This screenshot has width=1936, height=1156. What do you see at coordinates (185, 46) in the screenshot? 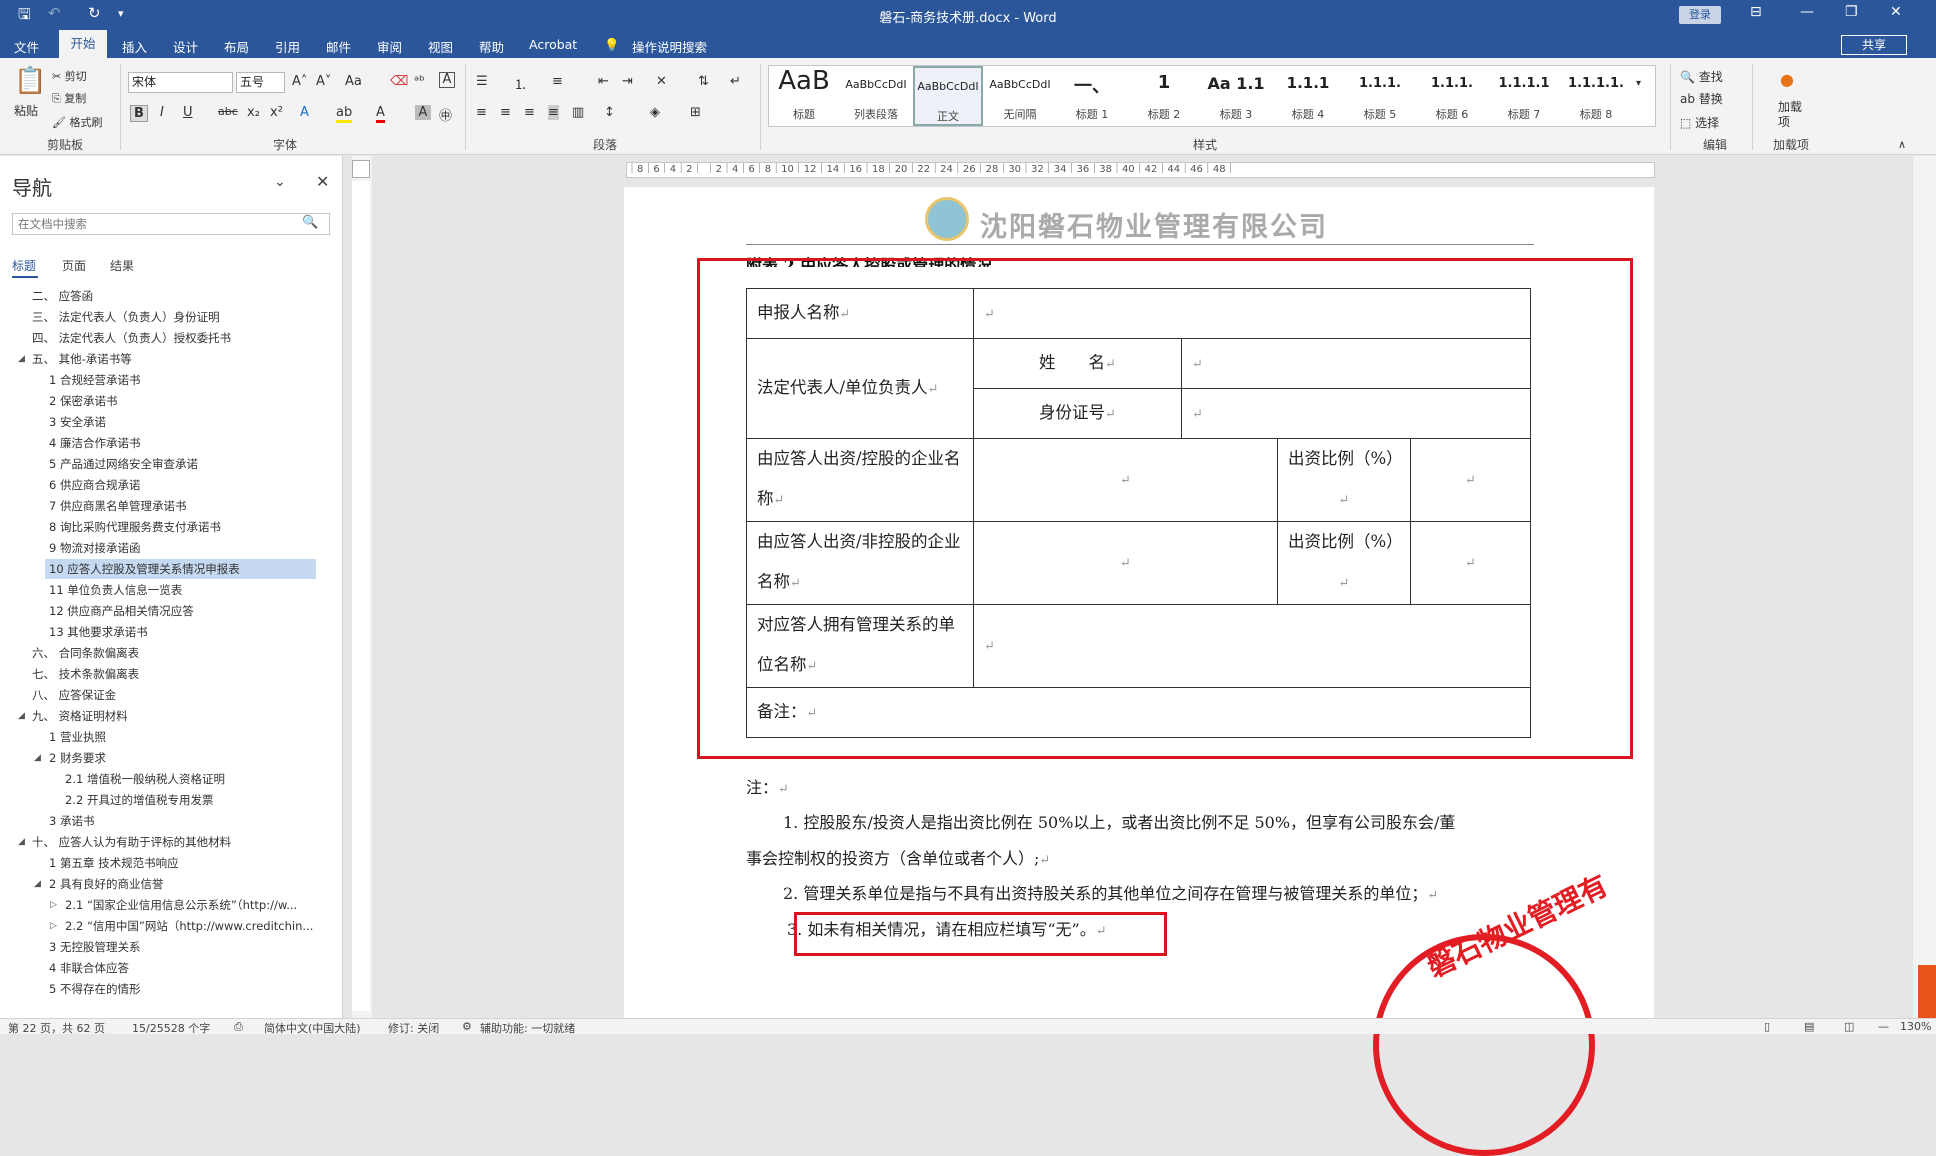
I see `tab-design: 设计` at bounding box center [185, 46].